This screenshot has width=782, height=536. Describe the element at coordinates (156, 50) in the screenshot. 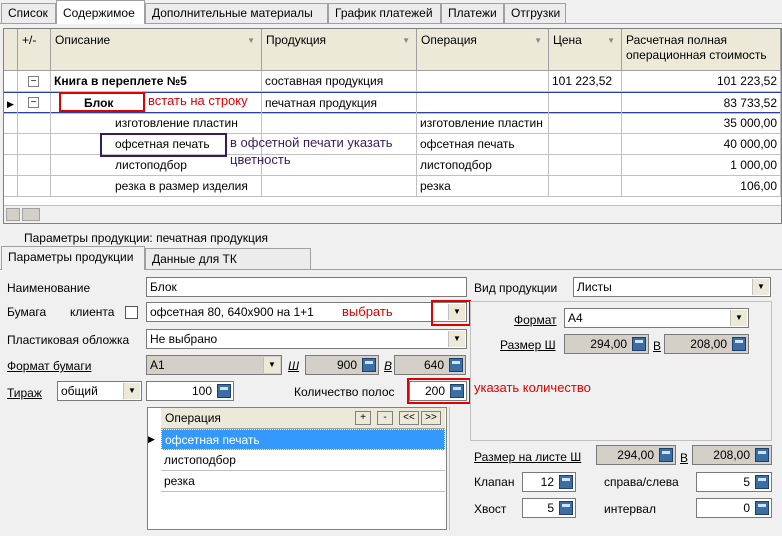

I see `description-header: Описание ▼` at that location.